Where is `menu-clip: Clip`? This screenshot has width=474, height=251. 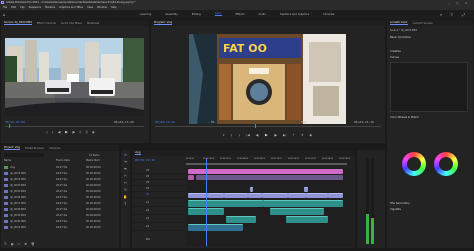 menu-clip: Clip is located at coordinates (22, 7).